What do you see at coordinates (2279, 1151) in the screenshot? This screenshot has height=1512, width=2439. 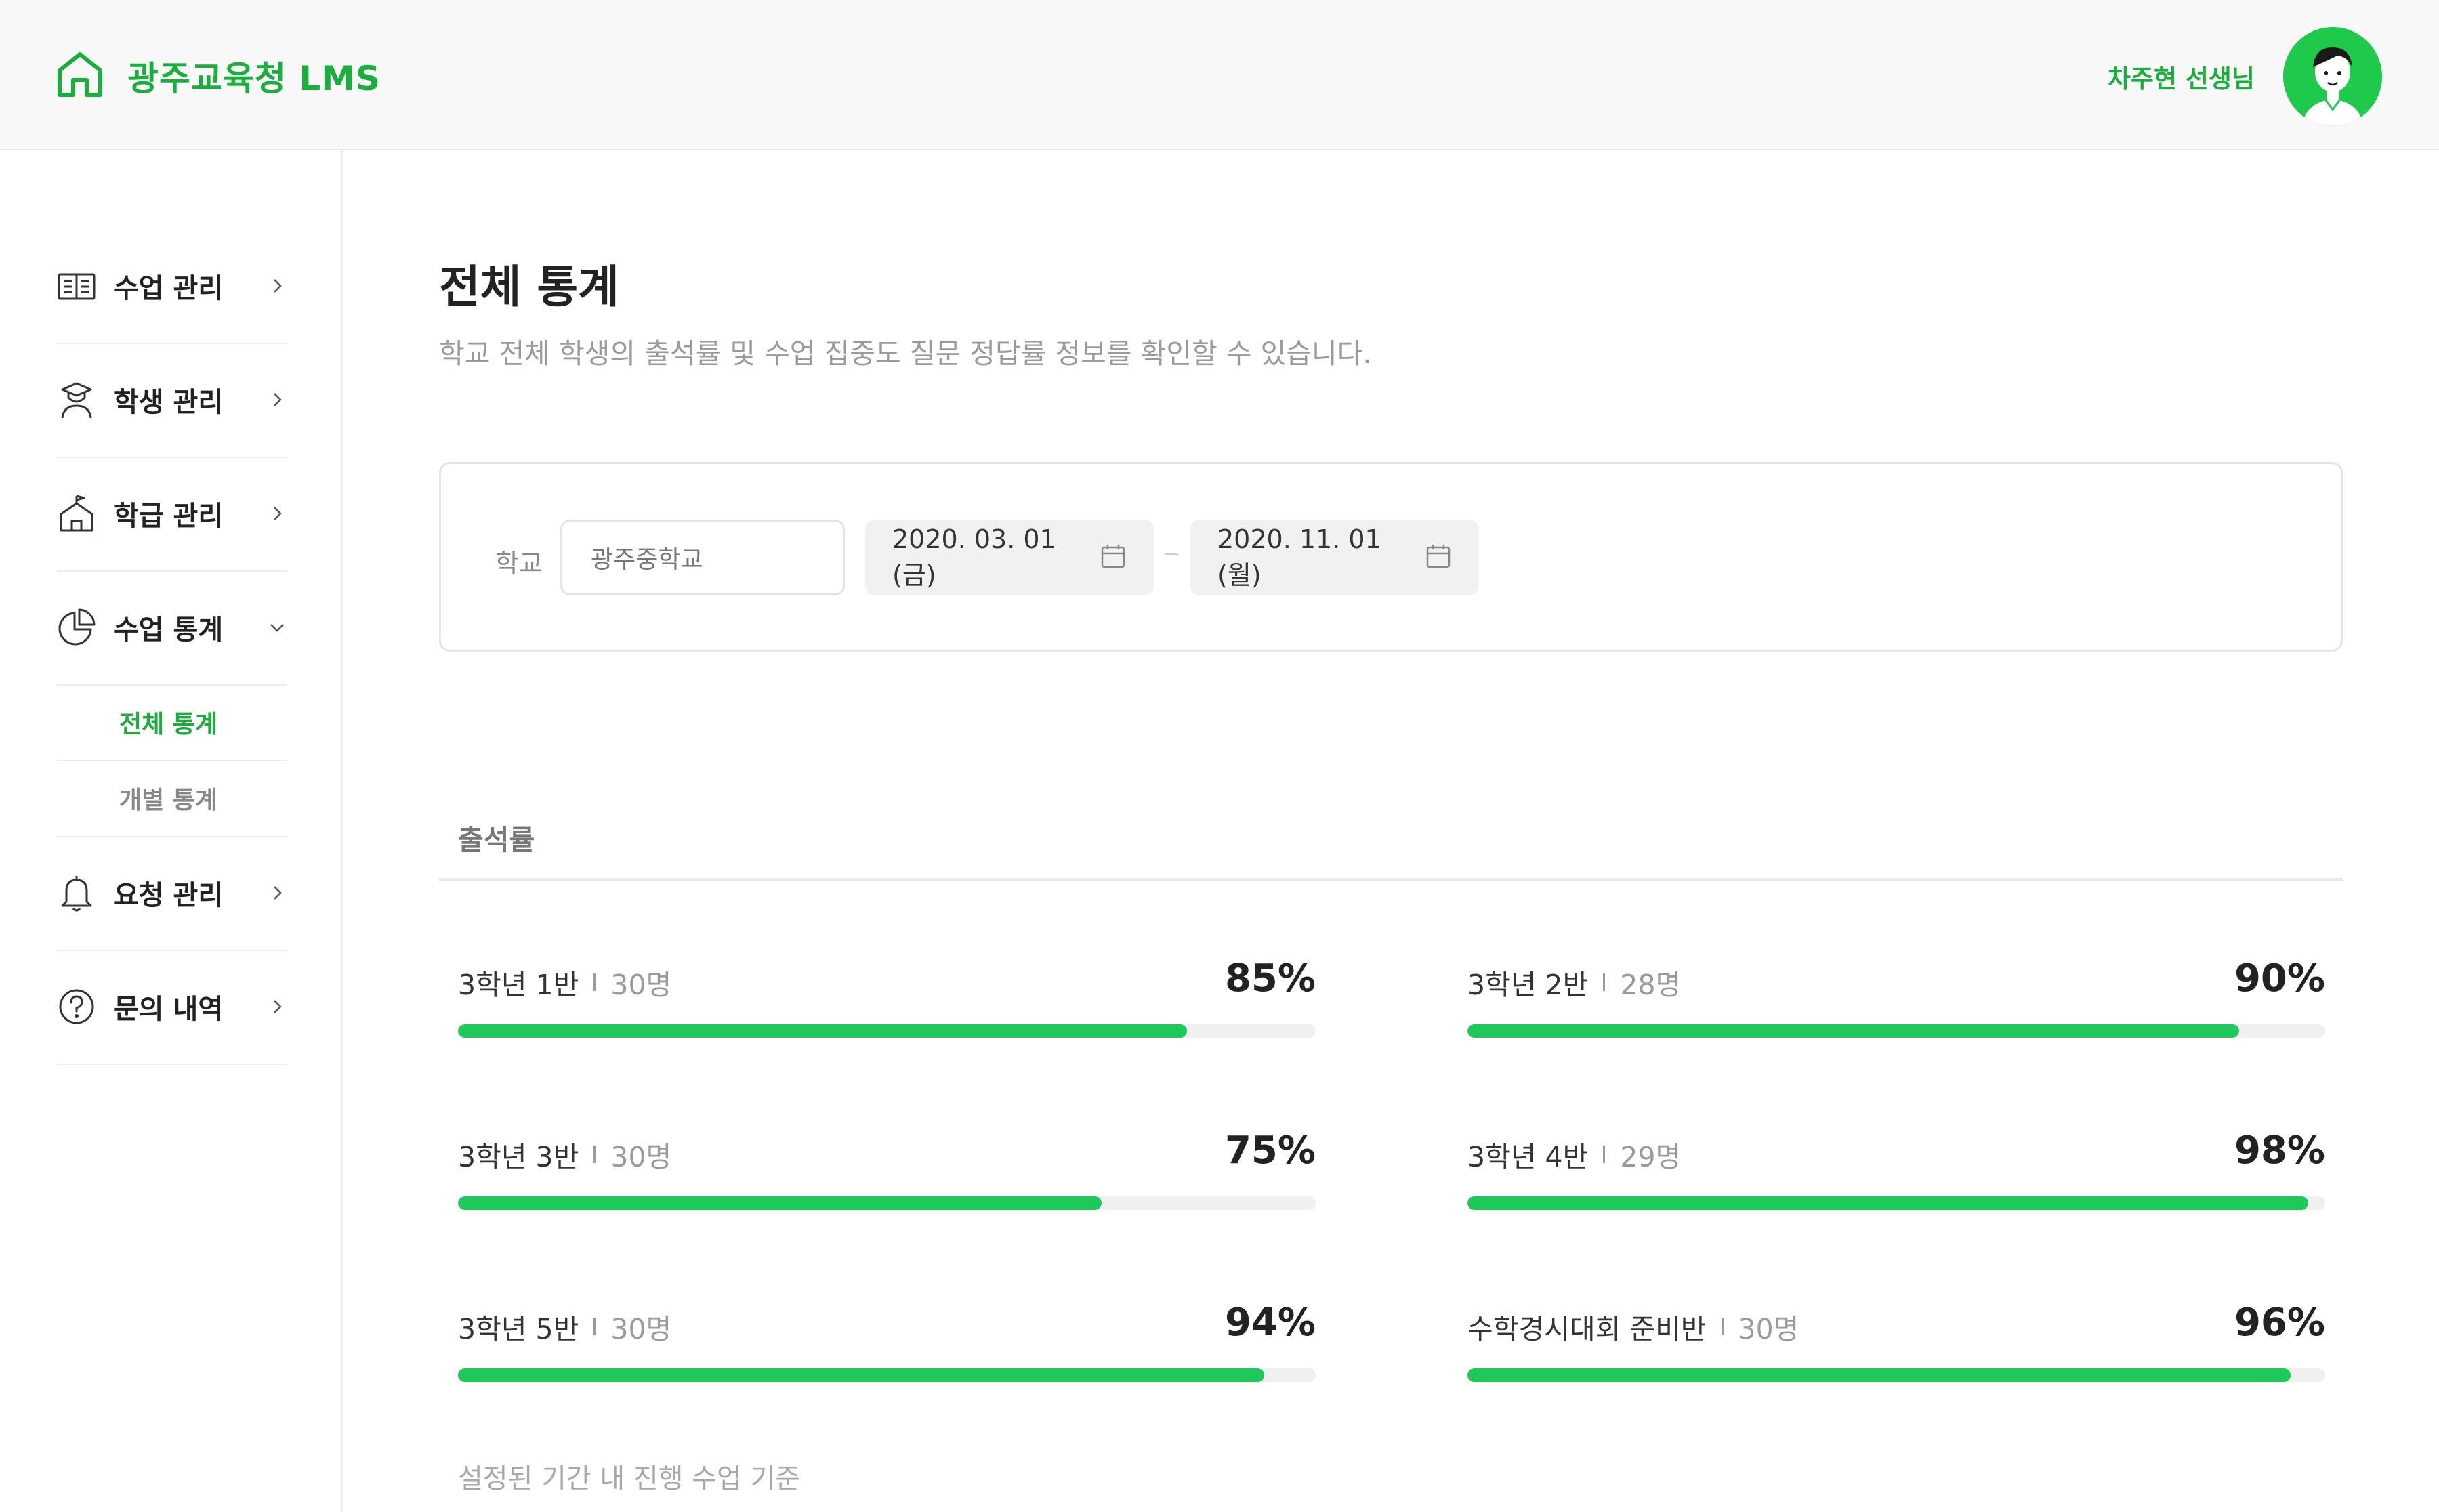 I see `attendance-percent: 98%` at bounding box center [2279, 1151].